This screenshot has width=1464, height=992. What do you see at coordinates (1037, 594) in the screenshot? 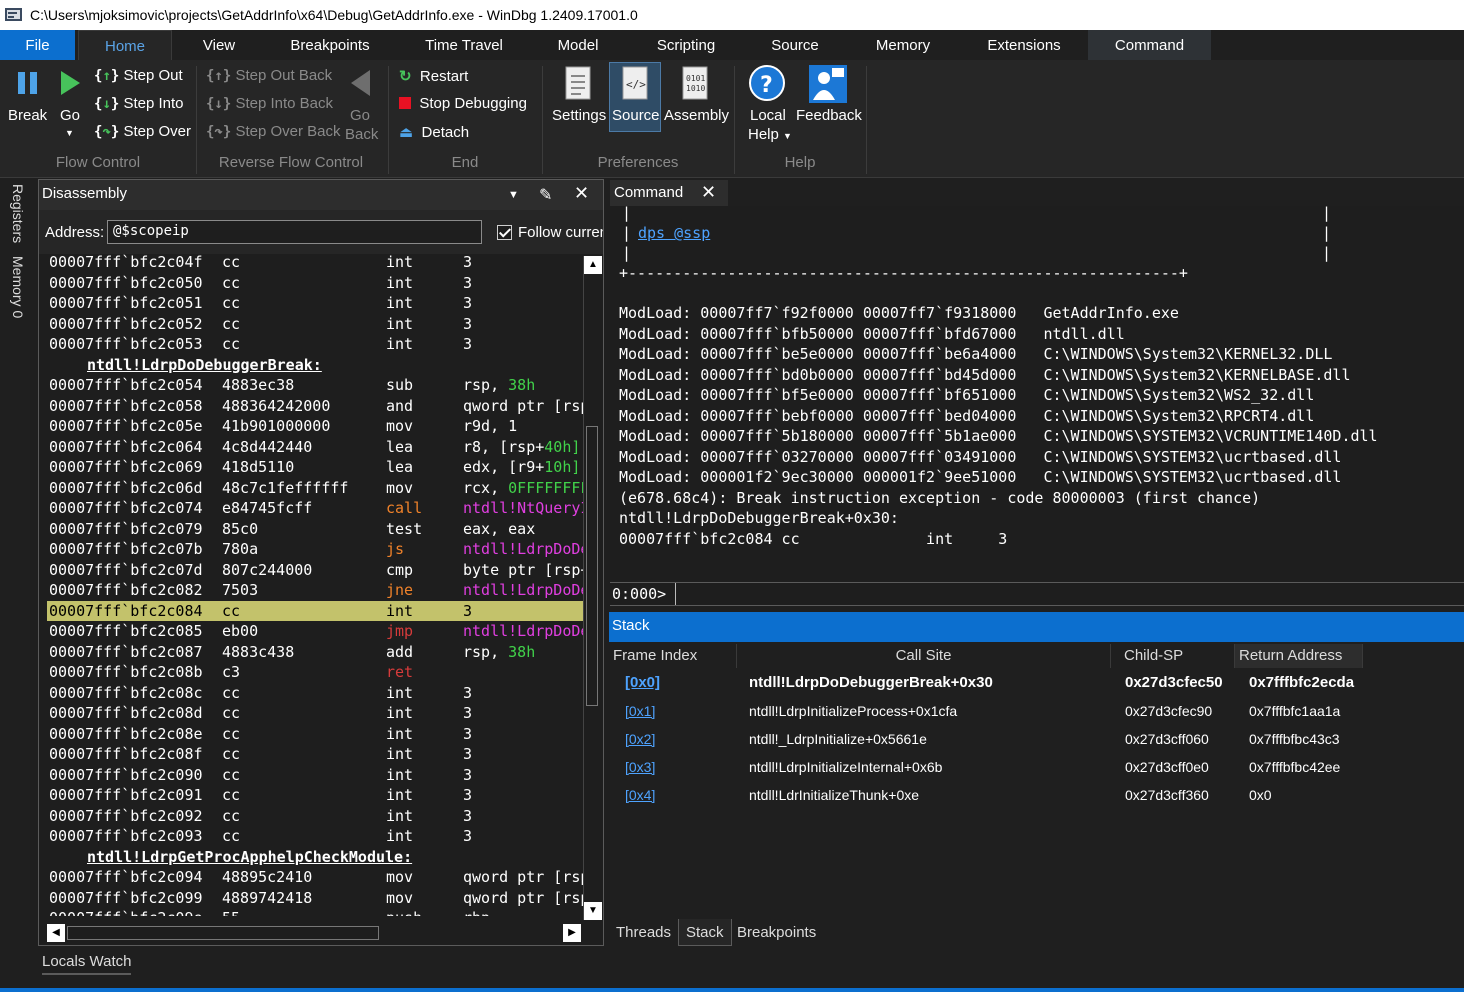
I see `command-input-bar: 0:000>` at bounding box center [1037, 594].